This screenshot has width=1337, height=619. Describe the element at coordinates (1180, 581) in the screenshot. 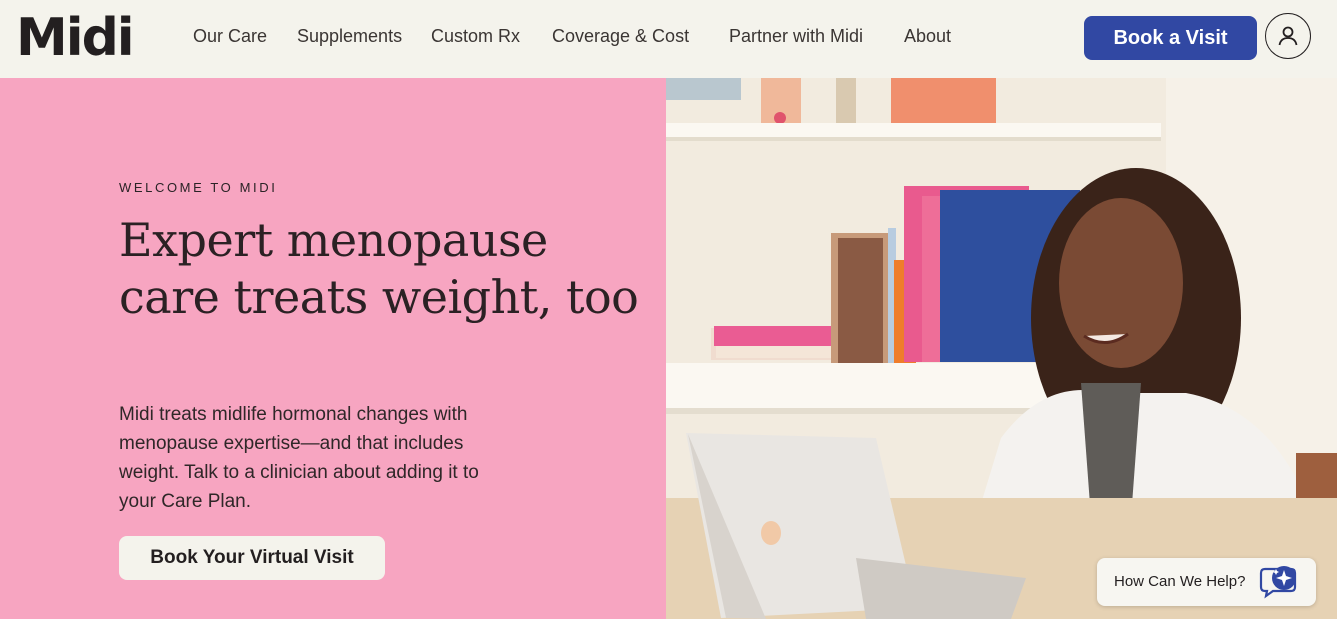

I see `help-label: How Can We Help?` at that location.